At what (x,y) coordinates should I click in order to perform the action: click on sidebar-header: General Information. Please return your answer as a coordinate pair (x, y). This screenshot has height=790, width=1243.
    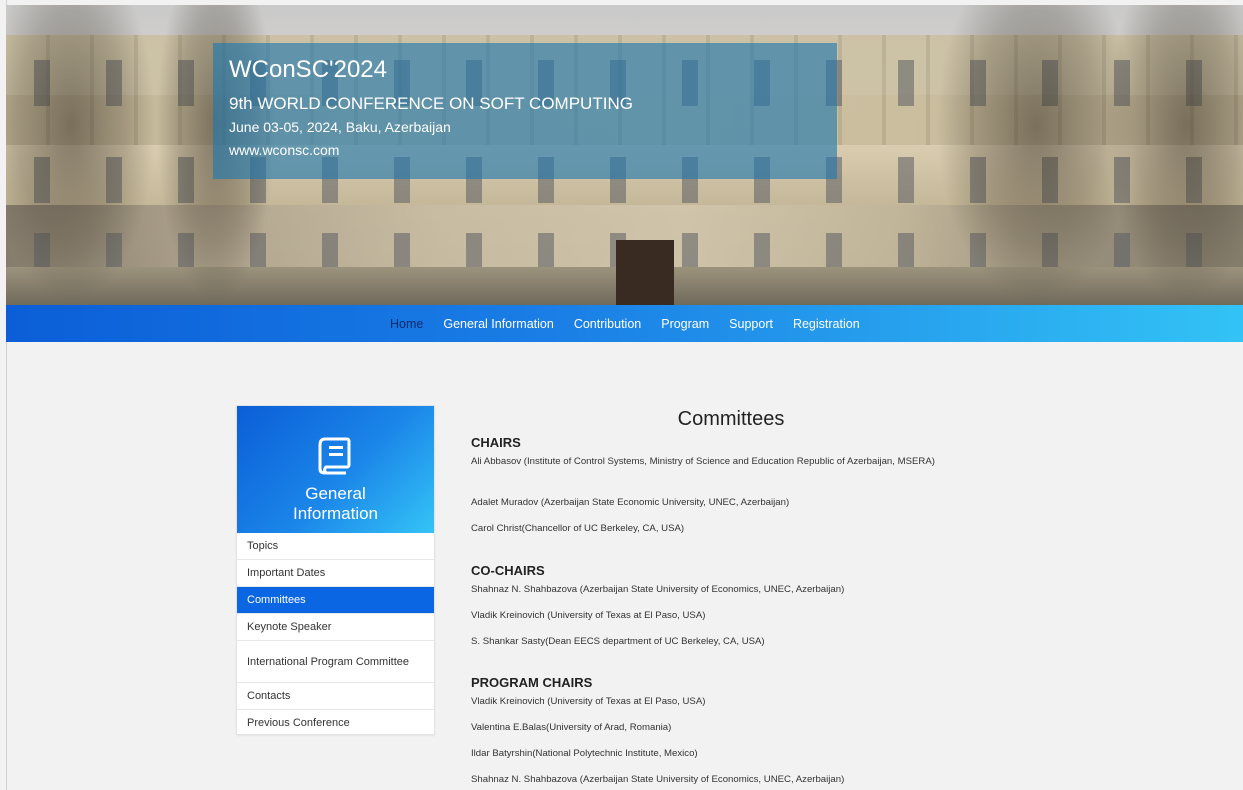
    Looking at the image, I should click on (335, 469).